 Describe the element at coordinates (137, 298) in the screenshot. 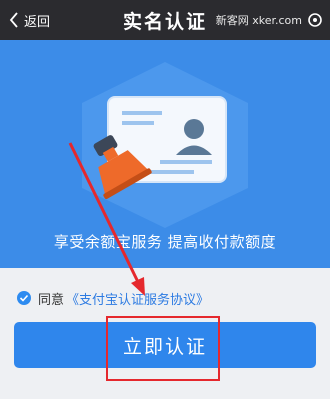

I see `agreement-link: 《支付宝认证服务协议》` at that location.